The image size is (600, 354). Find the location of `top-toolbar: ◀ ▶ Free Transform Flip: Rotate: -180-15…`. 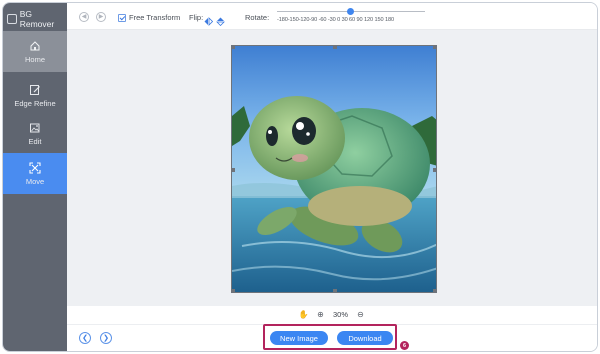

top-toolbar: ◀ ▶ Free Transform Flip: Rotate: -180-15… is located at coordinates (332, 16).